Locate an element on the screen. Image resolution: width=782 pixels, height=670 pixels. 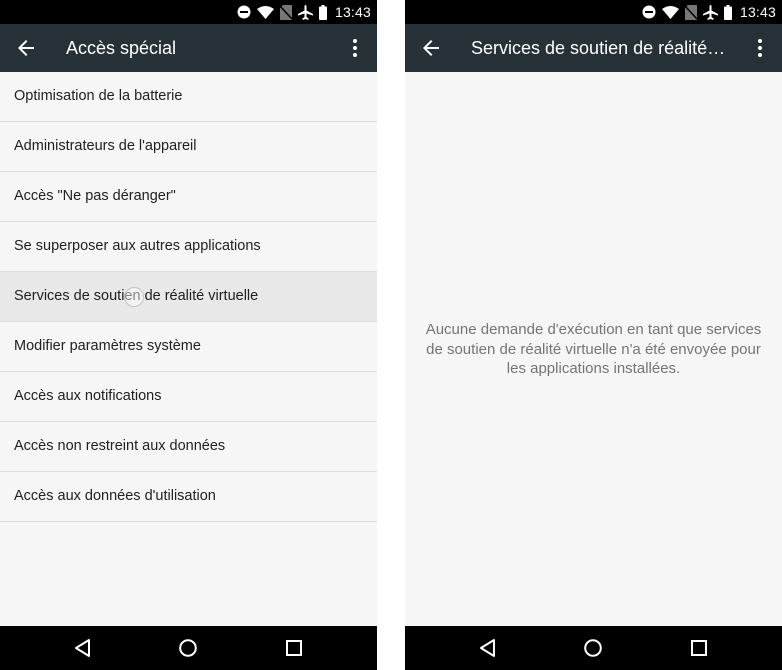
list-item-device-admins: Administrateurs de l'appareil is located at coordinates (188, 147).